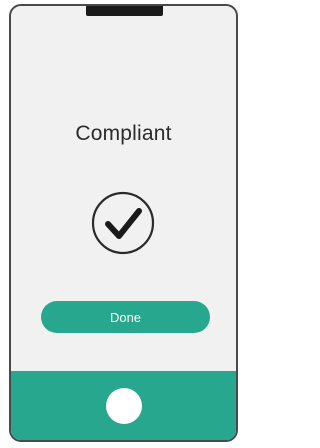 This screenshot has width=320, height=448. I want to click on bottom-bar, so click(123, 405).